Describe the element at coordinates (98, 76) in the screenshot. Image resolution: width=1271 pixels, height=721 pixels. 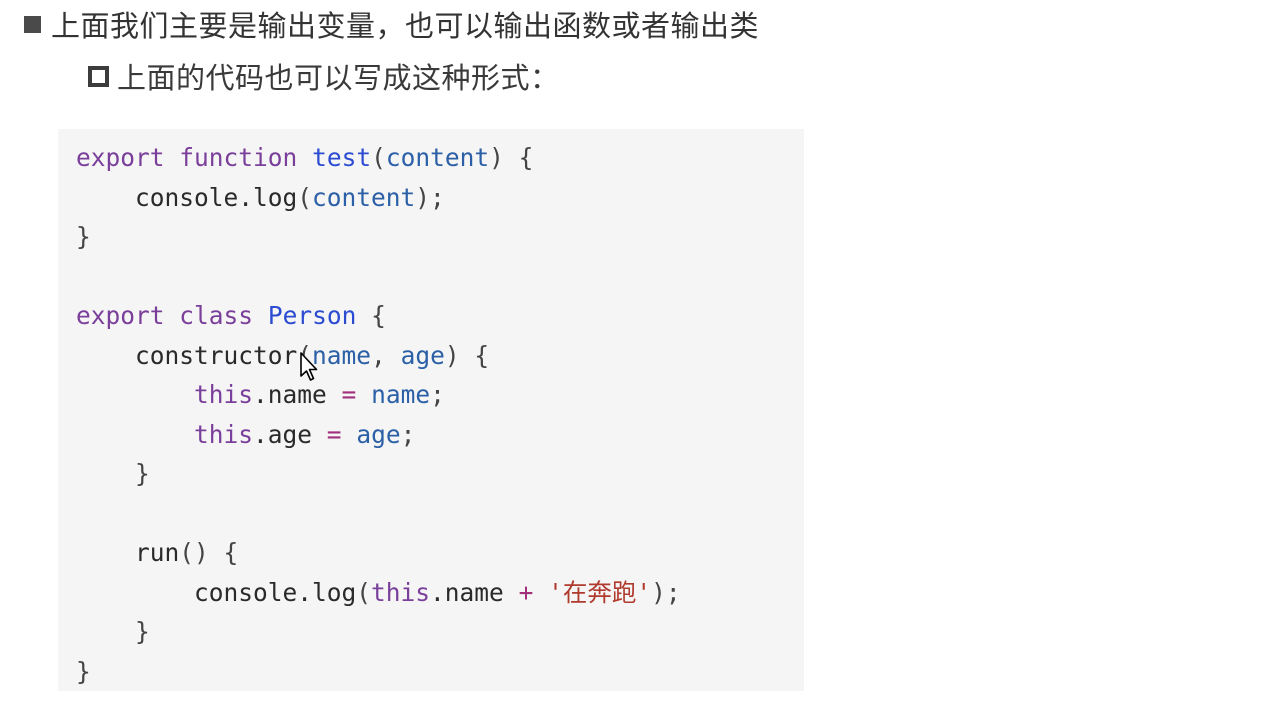
I see `hollow-square-bullet-icon` at that location.